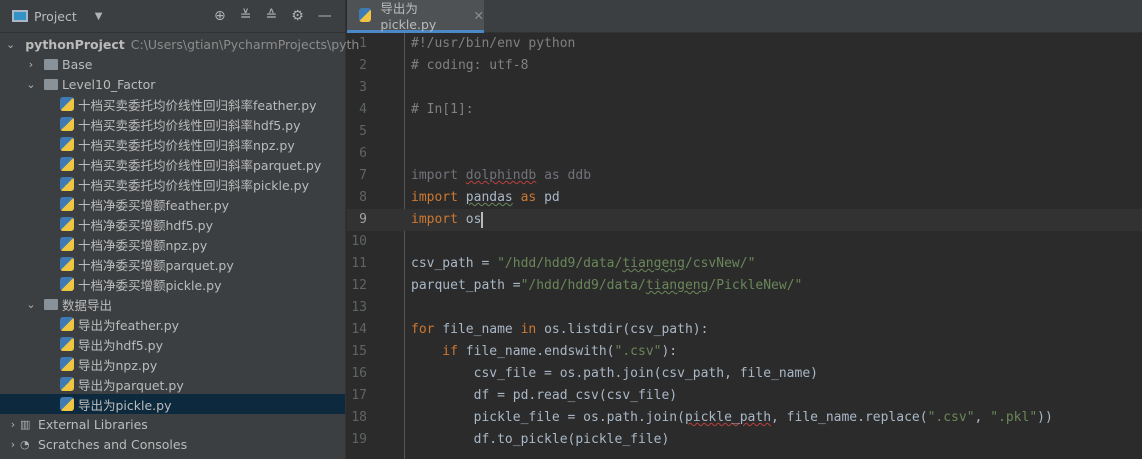 This screenshot has width=1142, height=459. Describe the element at coordinates (744, 396) in the screenshot. I see `code-line: 17 df = pd.read_csv(csv_file)` at that location.